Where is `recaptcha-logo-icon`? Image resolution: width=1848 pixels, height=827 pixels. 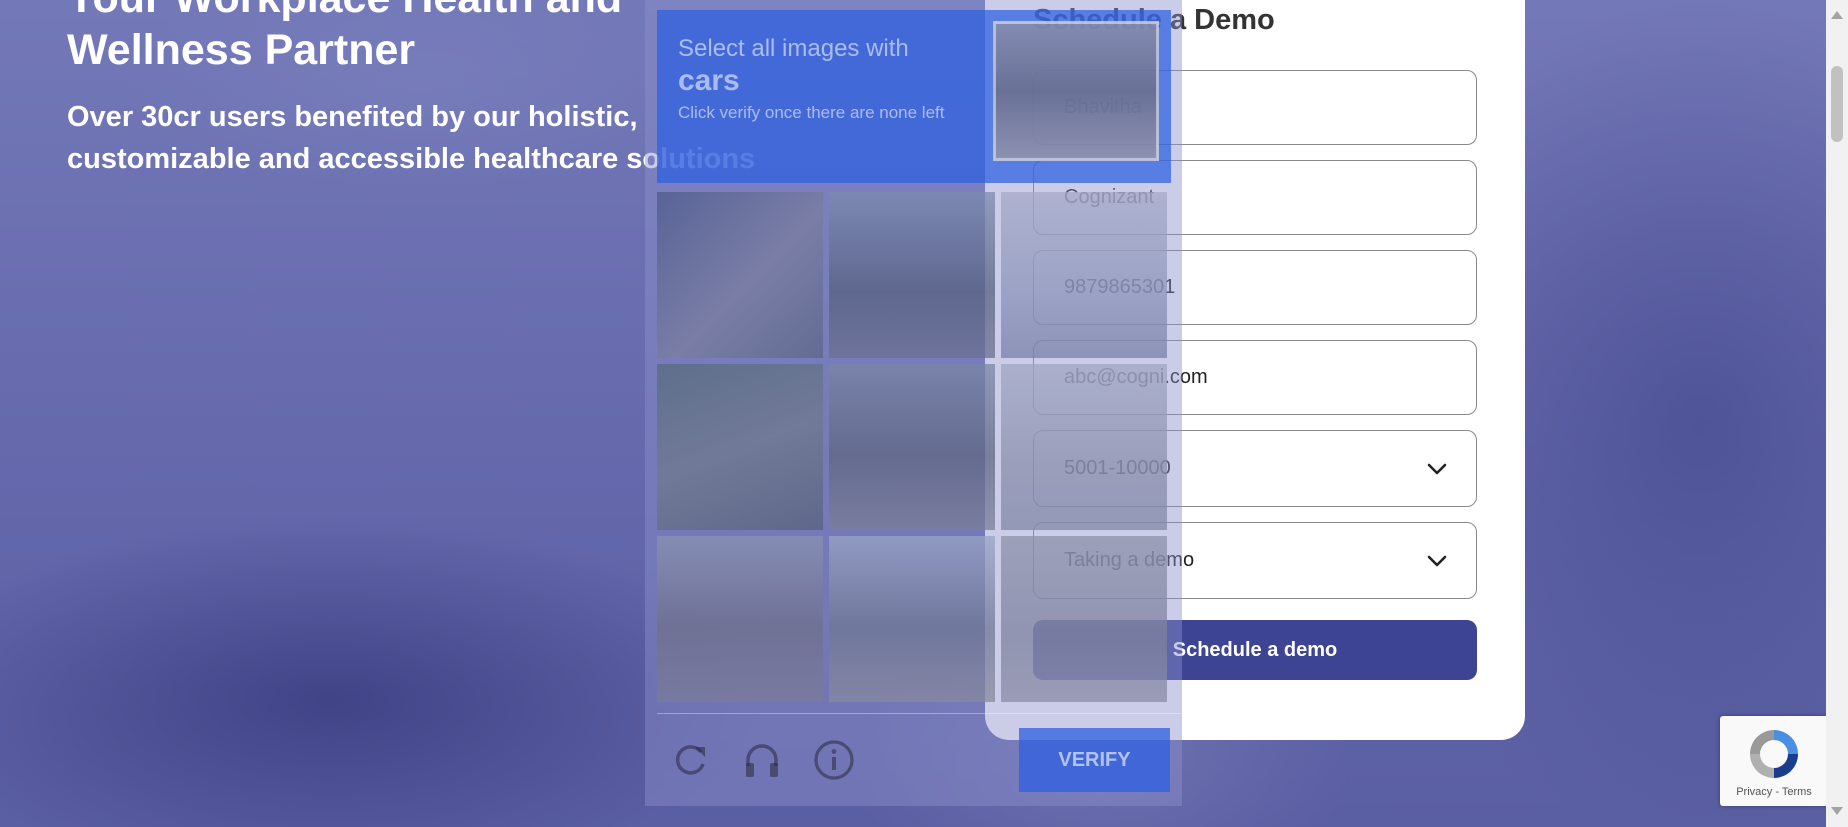 recaptcha-logo-icon is located at coordinates (1774, 754).